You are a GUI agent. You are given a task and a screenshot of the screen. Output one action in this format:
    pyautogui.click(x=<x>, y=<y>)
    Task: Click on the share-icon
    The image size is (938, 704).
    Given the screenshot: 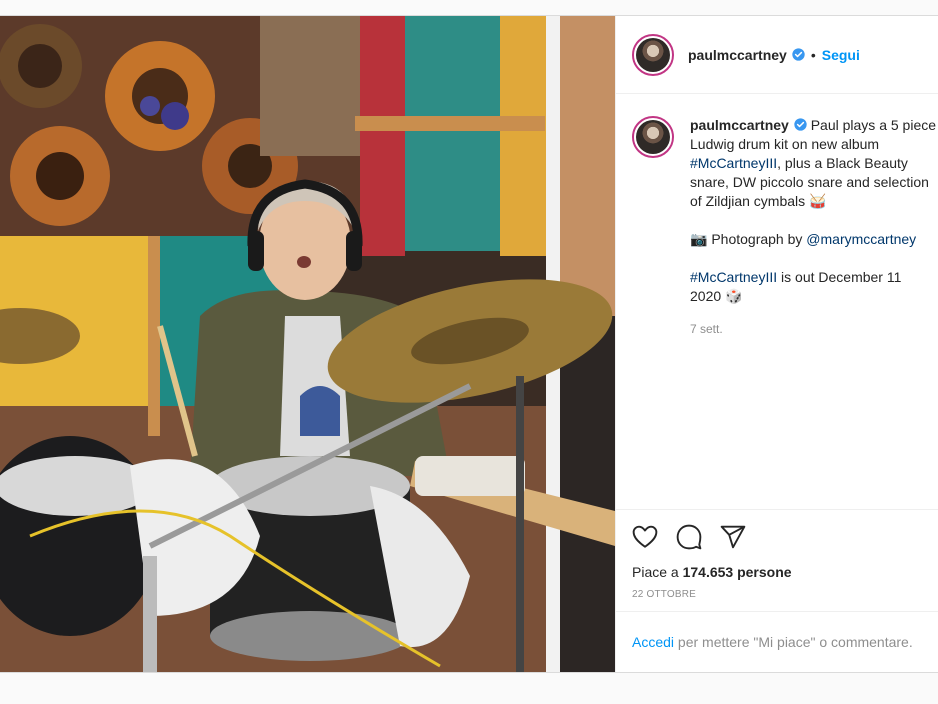 What is the action you would take?
    pyautogui.click(x=733, y=537)
    